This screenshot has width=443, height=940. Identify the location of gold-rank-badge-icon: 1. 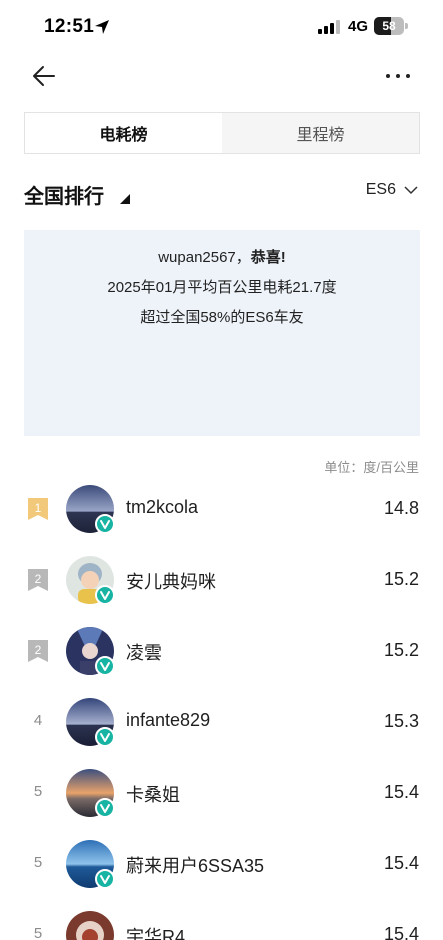
(38, 509).